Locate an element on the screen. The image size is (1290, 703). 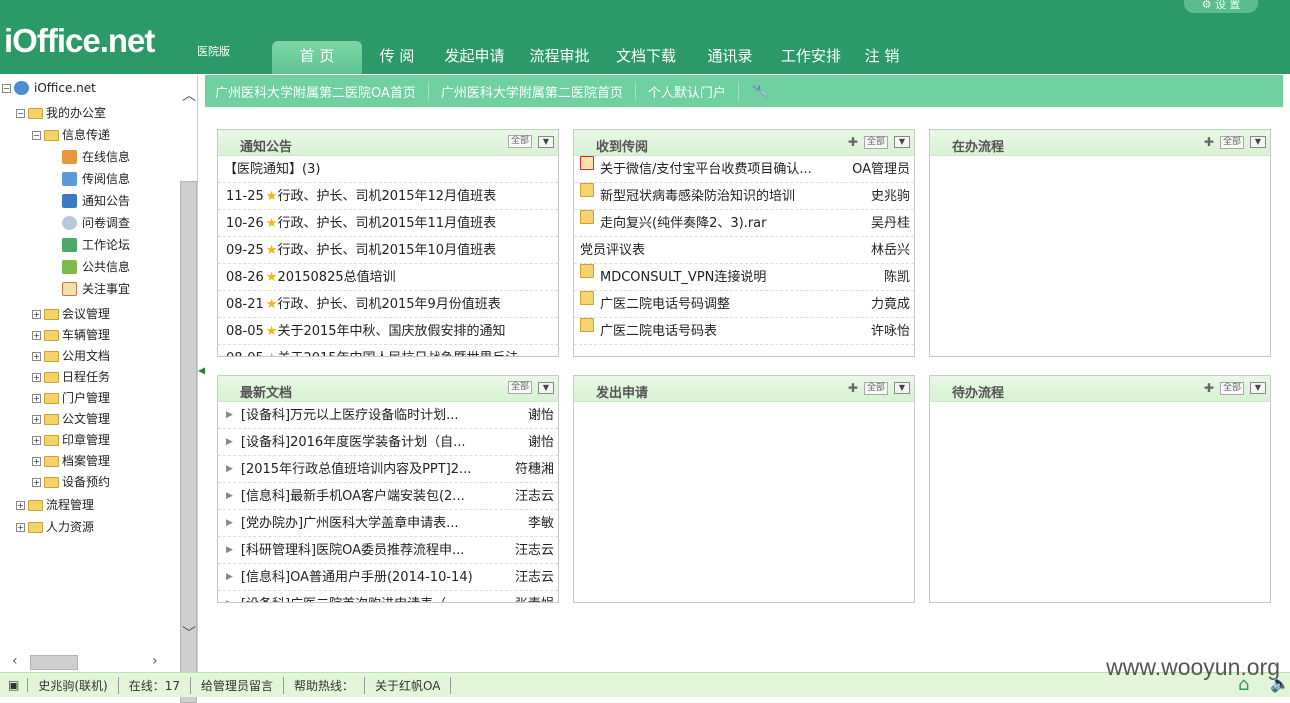
tree-top: 流程管理 is located at coordinates (70, 505).